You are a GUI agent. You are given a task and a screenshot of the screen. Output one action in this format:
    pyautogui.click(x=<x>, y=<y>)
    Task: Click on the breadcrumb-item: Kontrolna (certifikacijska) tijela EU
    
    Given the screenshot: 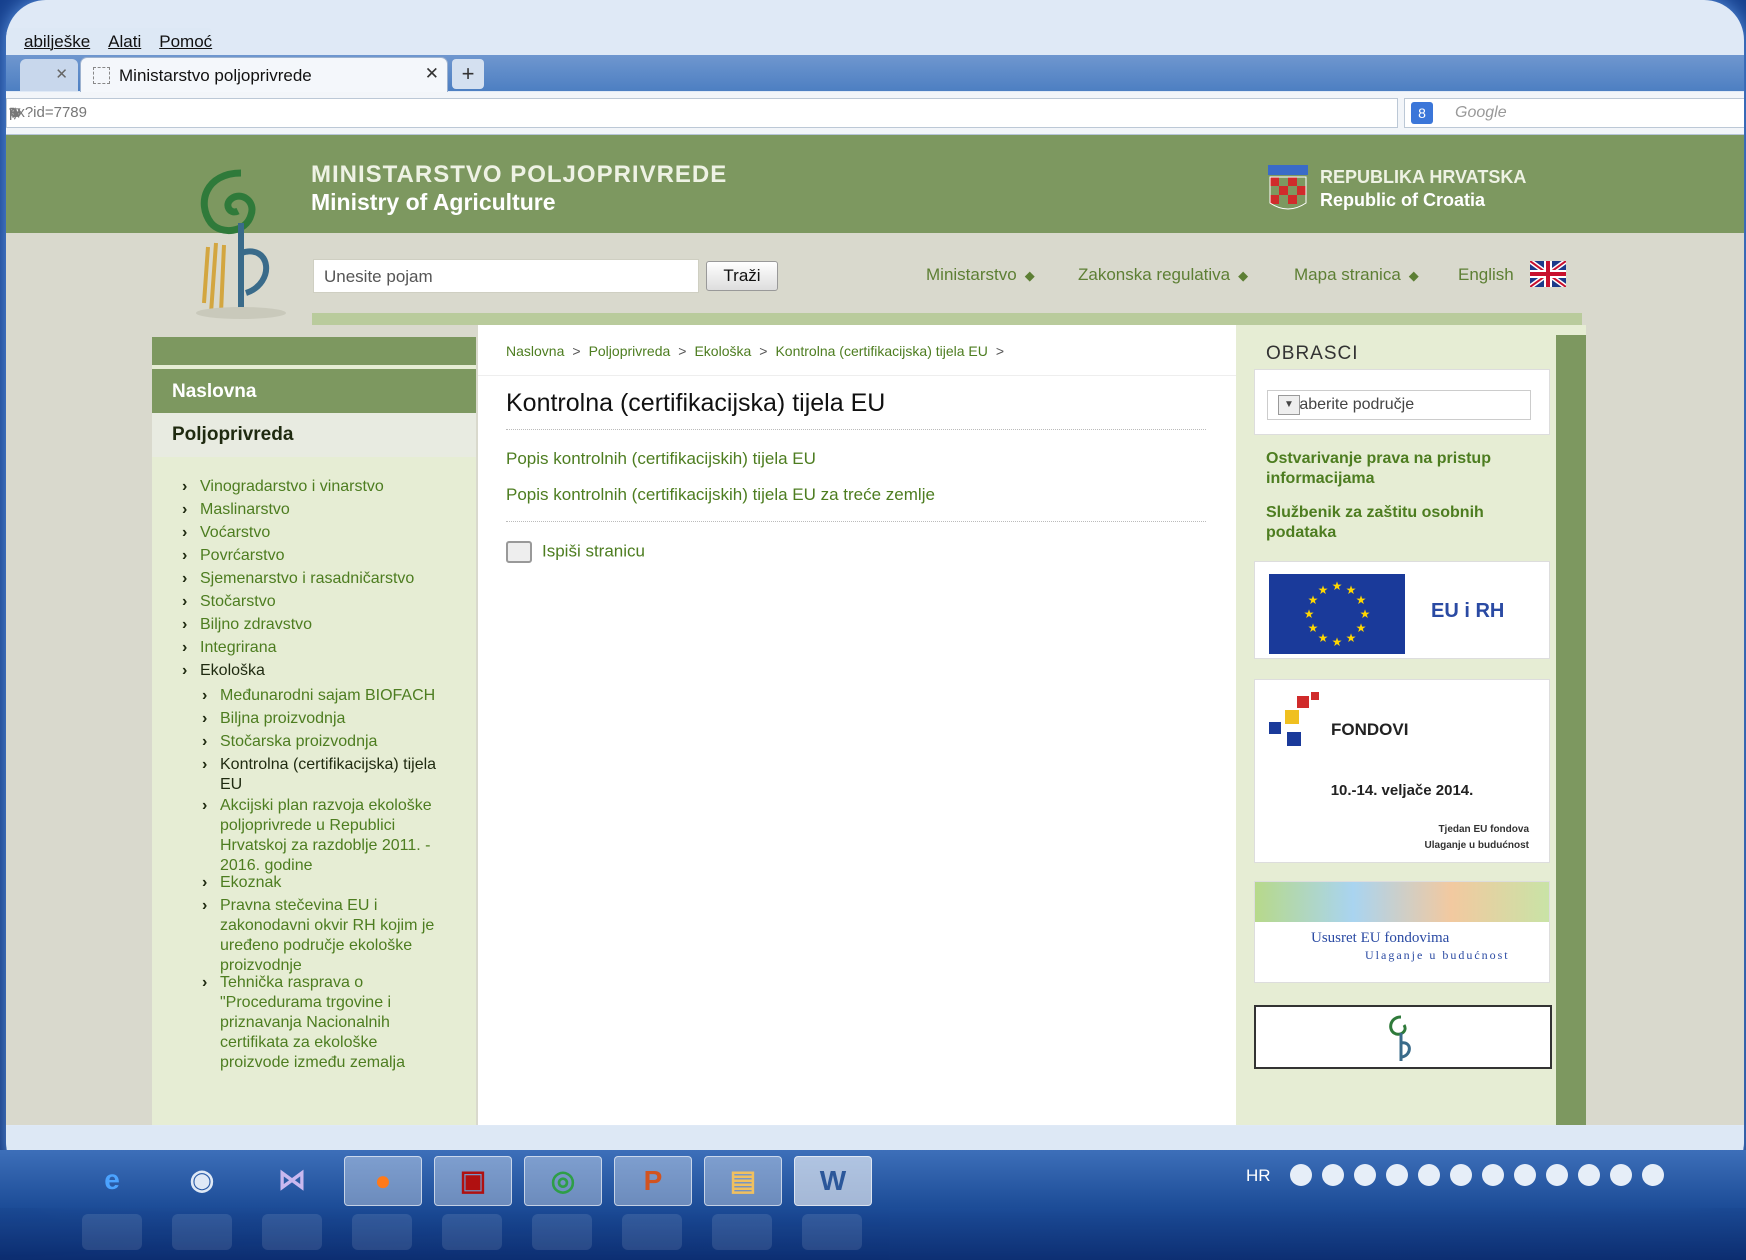 What is the action you would take?
    pyautogui.click(x=881, y=351)
    